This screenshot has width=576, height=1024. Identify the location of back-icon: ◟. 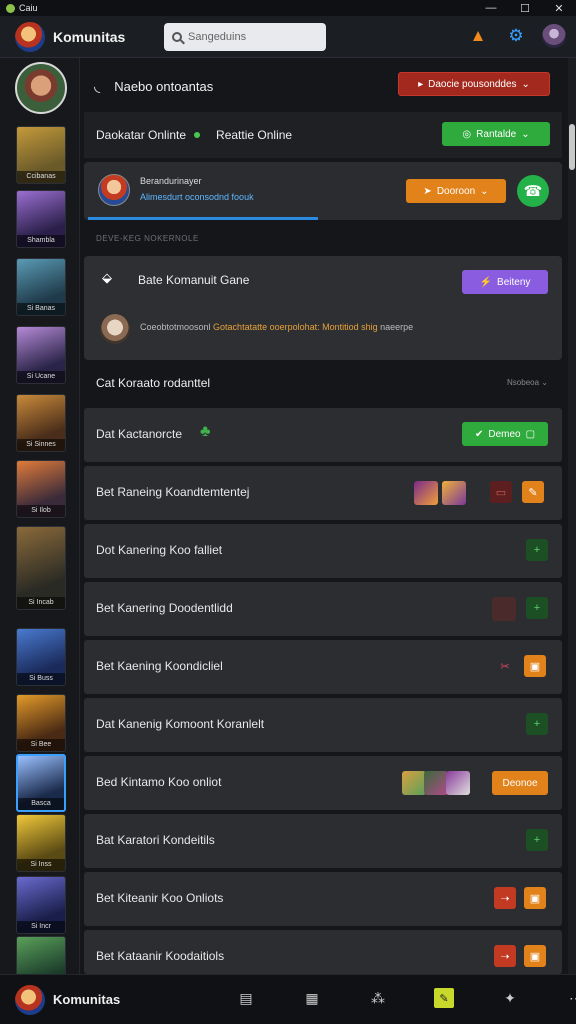
(97, 86).